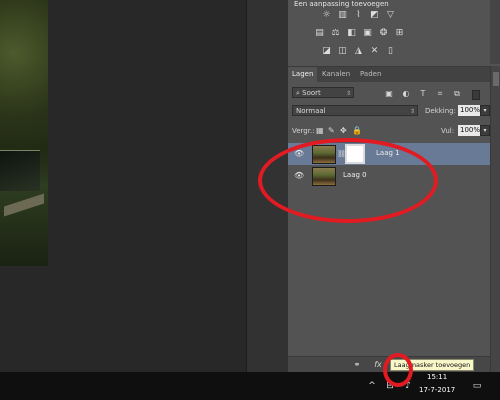  I want to click on tab-paths: Paden, so click(370, 74).